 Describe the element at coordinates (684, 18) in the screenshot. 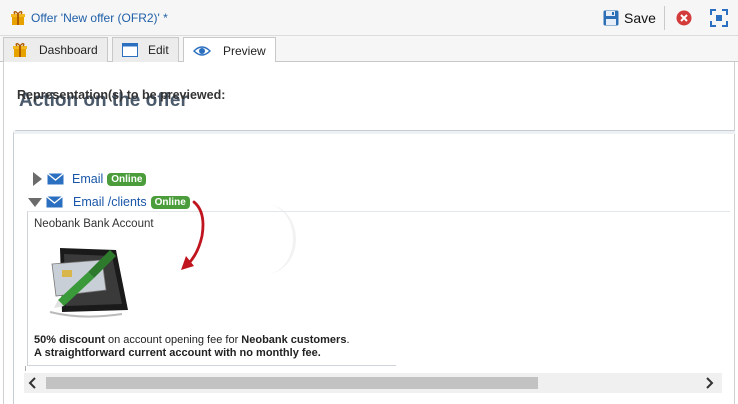

I see `close-icon` at that location.